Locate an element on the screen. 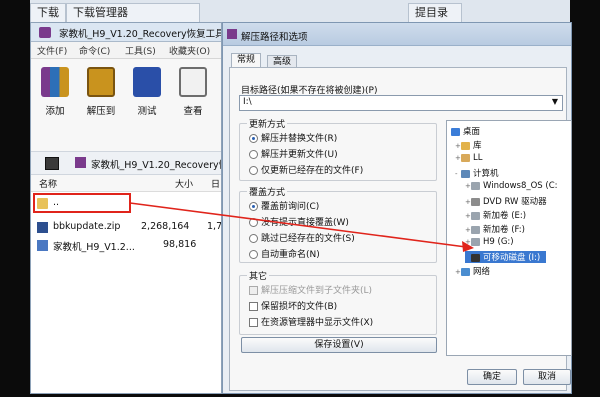 This screenshot has width=600, height=397. annotation-overlay is located at coordinates (253, 222).